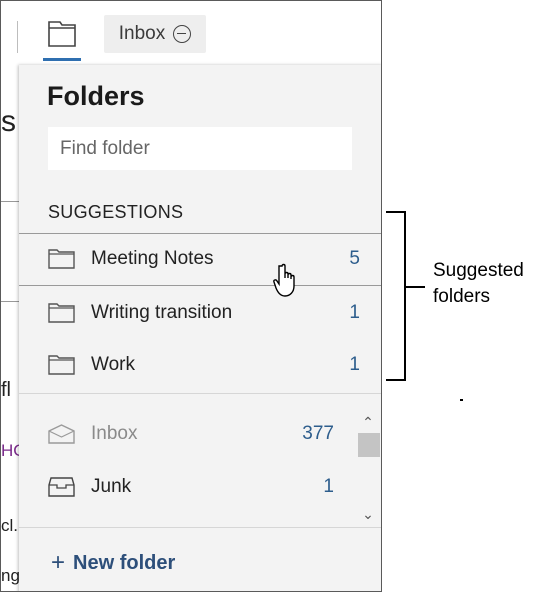 This screenshot has height=594, width=544. I want to click on folder-list-scrollbar: ⌃ ⌄, so click(368, 469).